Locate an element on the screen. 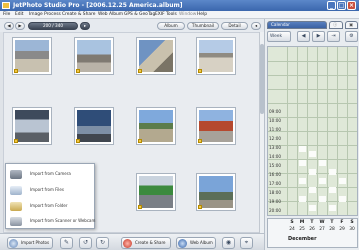 This screenshot has height=250, width=359. maximize-button: □ is located at coordinates (341, 5).